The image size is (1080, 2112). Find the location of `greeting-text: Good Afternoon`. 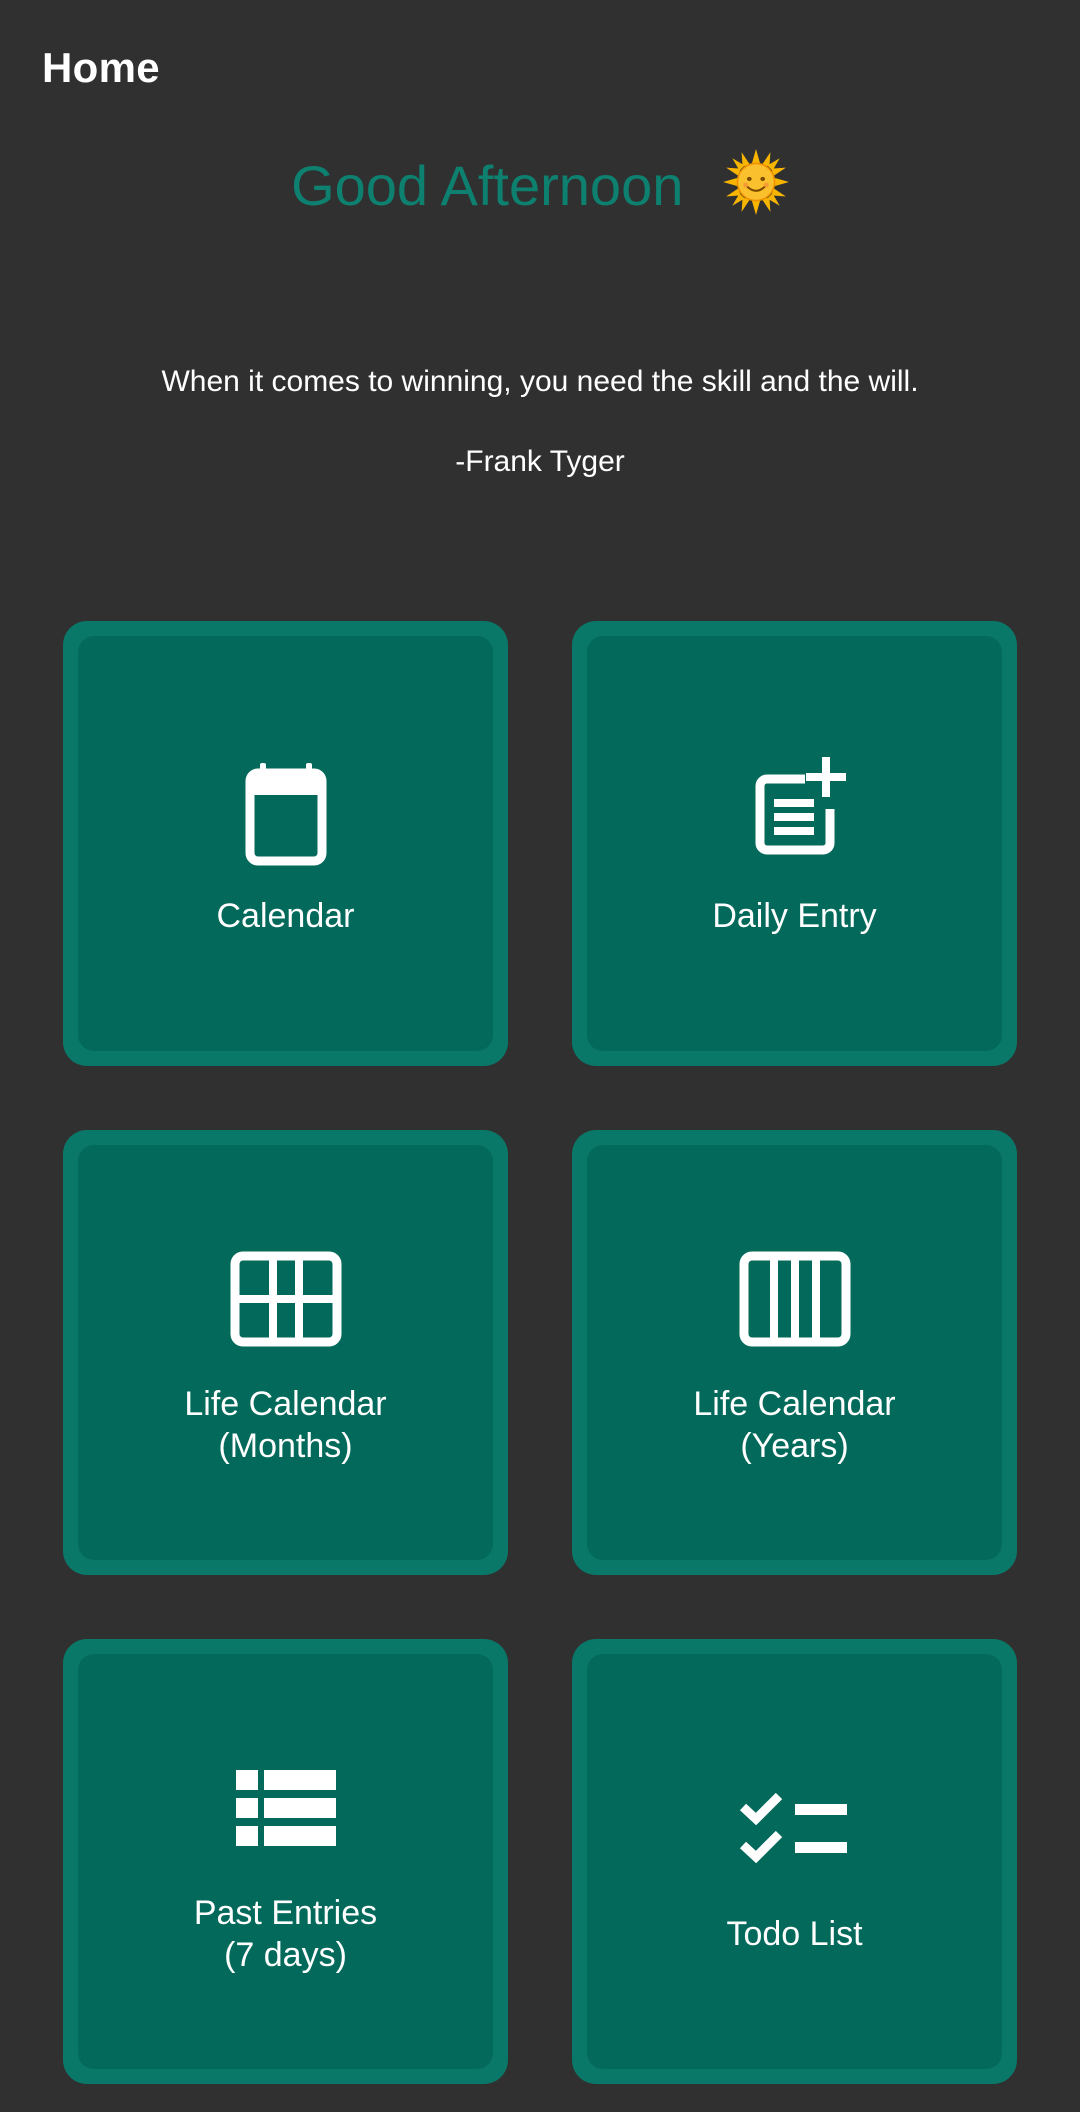

greeting-text: Good Afternoon is located at coordinates (487, 186).